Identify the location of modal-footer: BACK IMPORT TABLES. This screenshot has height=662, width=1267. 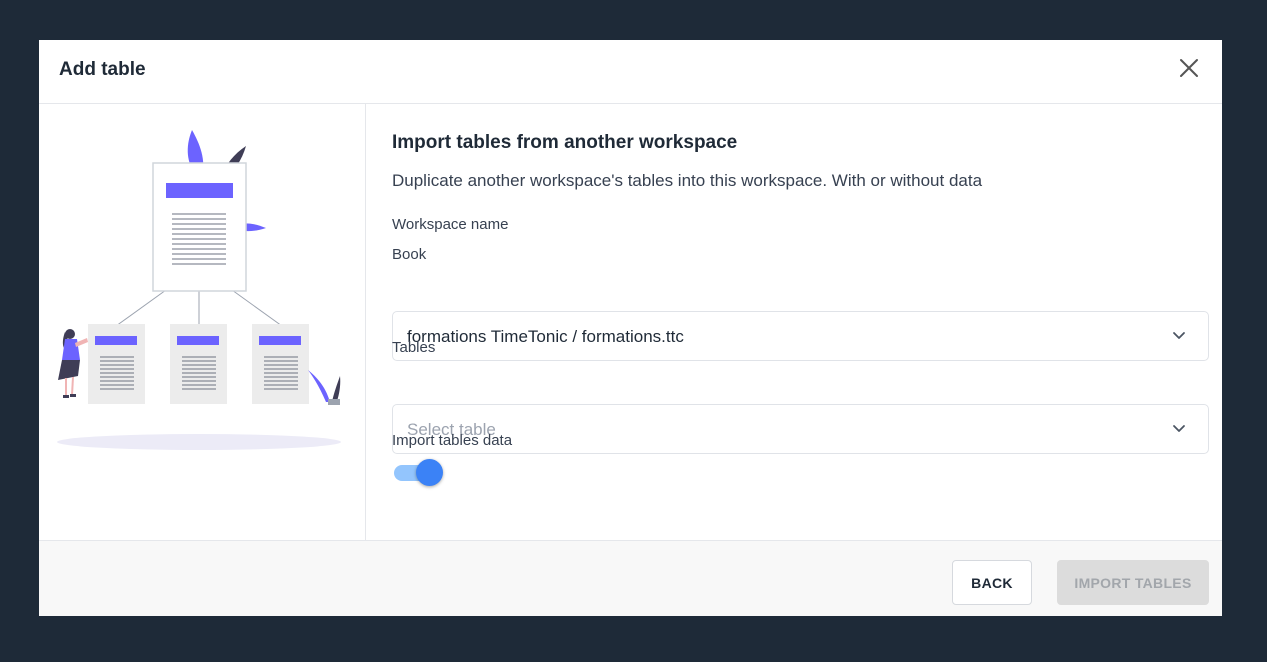
(630, 578).